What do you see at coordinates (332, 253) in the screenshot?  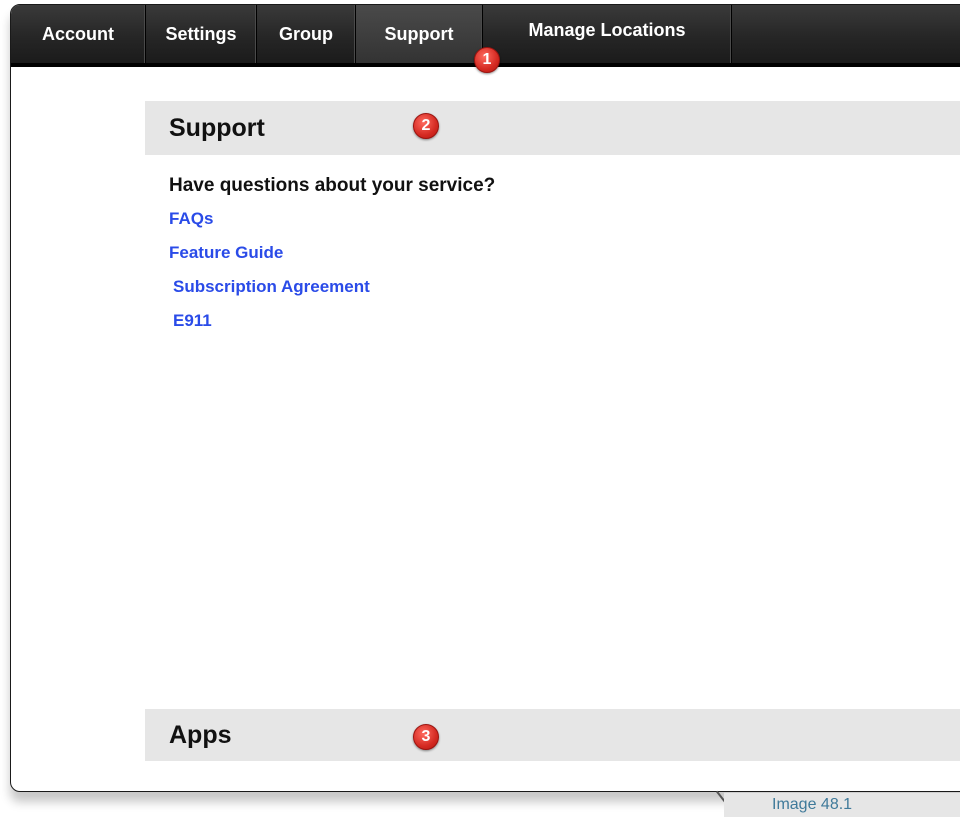 I see `feature-guide-link: Feature Guide` at bounding box center [332, 253].